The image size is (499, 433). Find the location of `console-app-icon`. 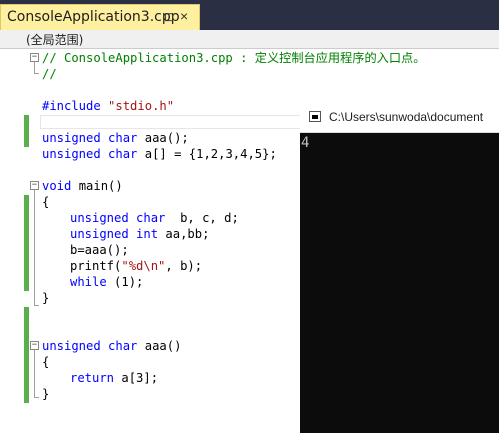

console-app-icon is located at coordinates (315, 116).